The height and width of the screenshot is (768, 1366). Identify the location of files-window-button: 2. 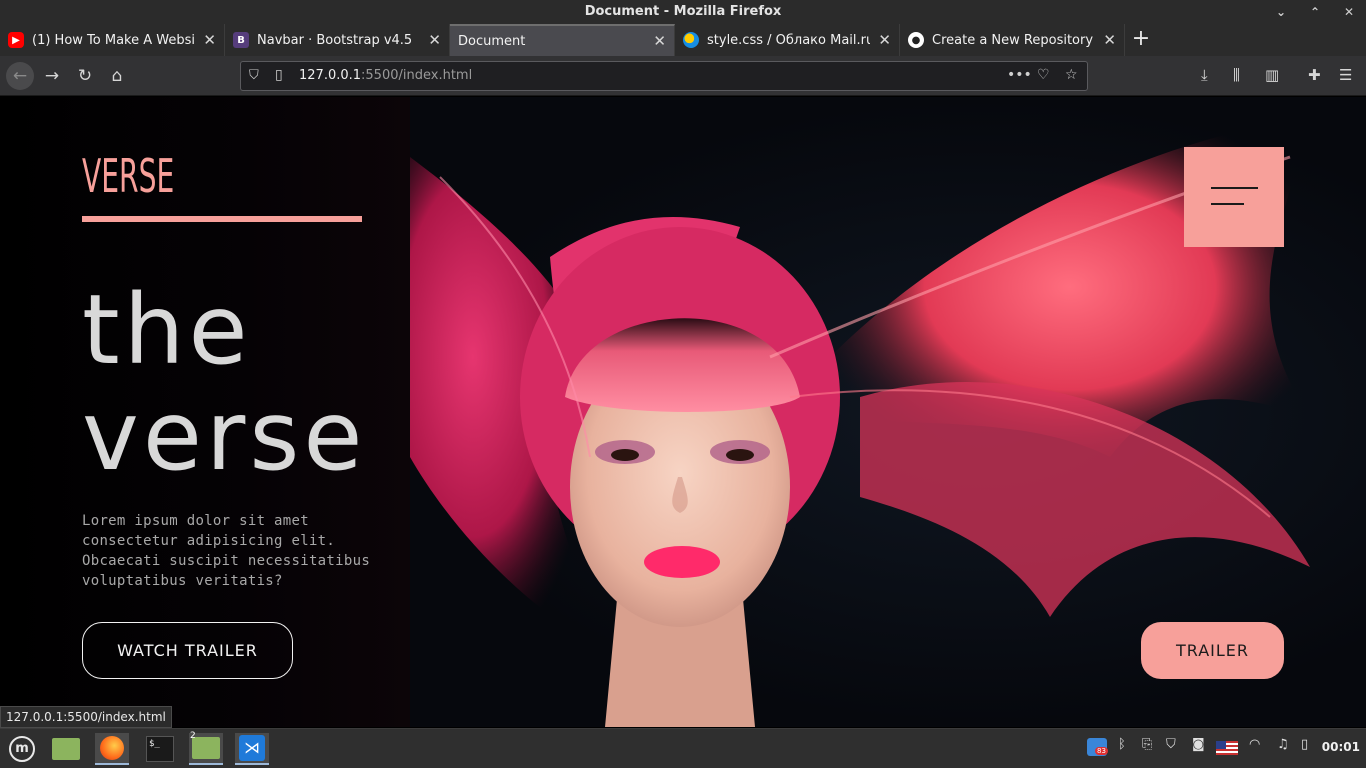
(206, 748).